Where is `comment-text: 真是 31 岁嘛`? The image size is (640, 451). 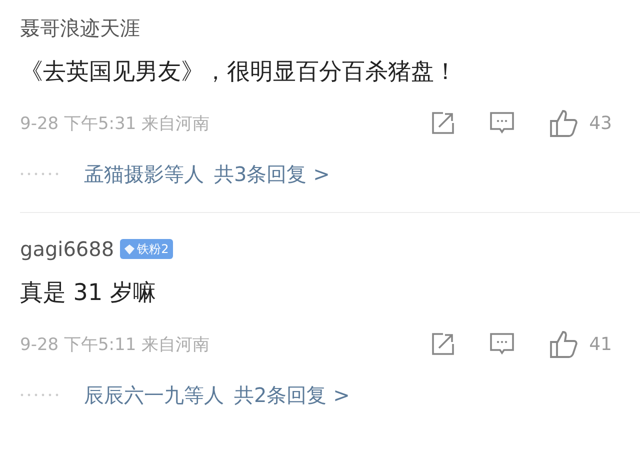 comment-text: 真是 31 岁嘛 is located at coordinates (88, 293).